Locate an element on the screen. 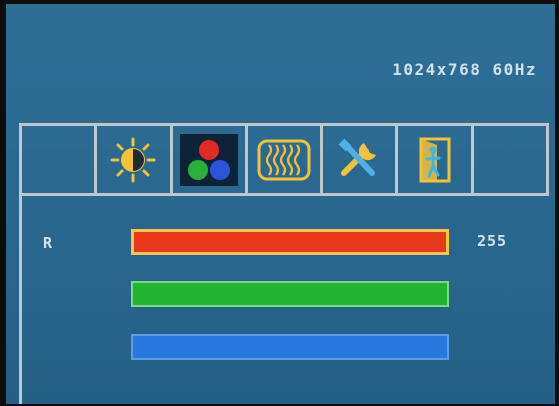 The height and width of the screenshot is (406, 559). exit-icon is located at coordinates (435, 160).